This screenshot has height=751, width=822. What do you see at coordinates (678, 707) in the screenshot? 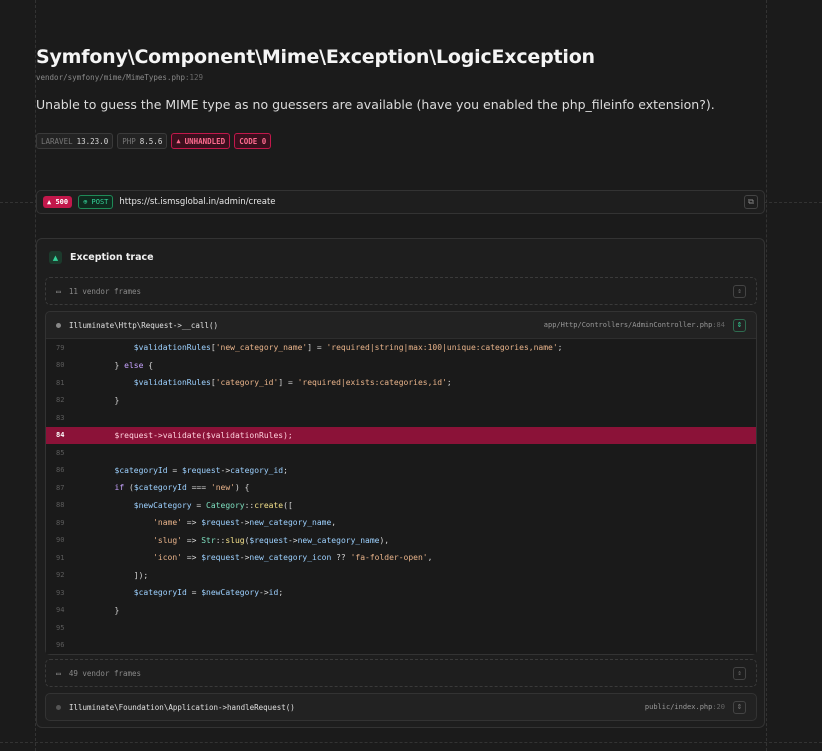
I see `frame-path-file: public/index.php` at bounding box center [678, 707].